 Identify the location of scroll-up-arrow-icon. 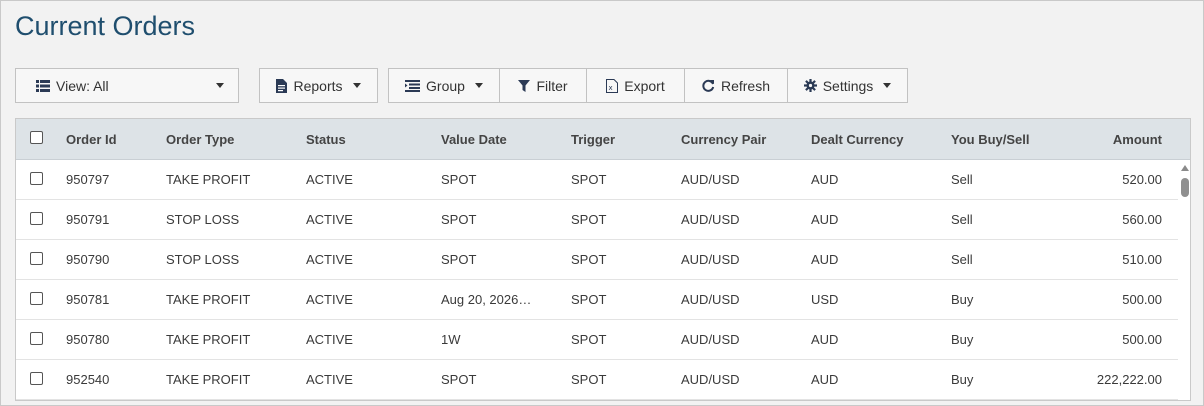
(1185, 168).